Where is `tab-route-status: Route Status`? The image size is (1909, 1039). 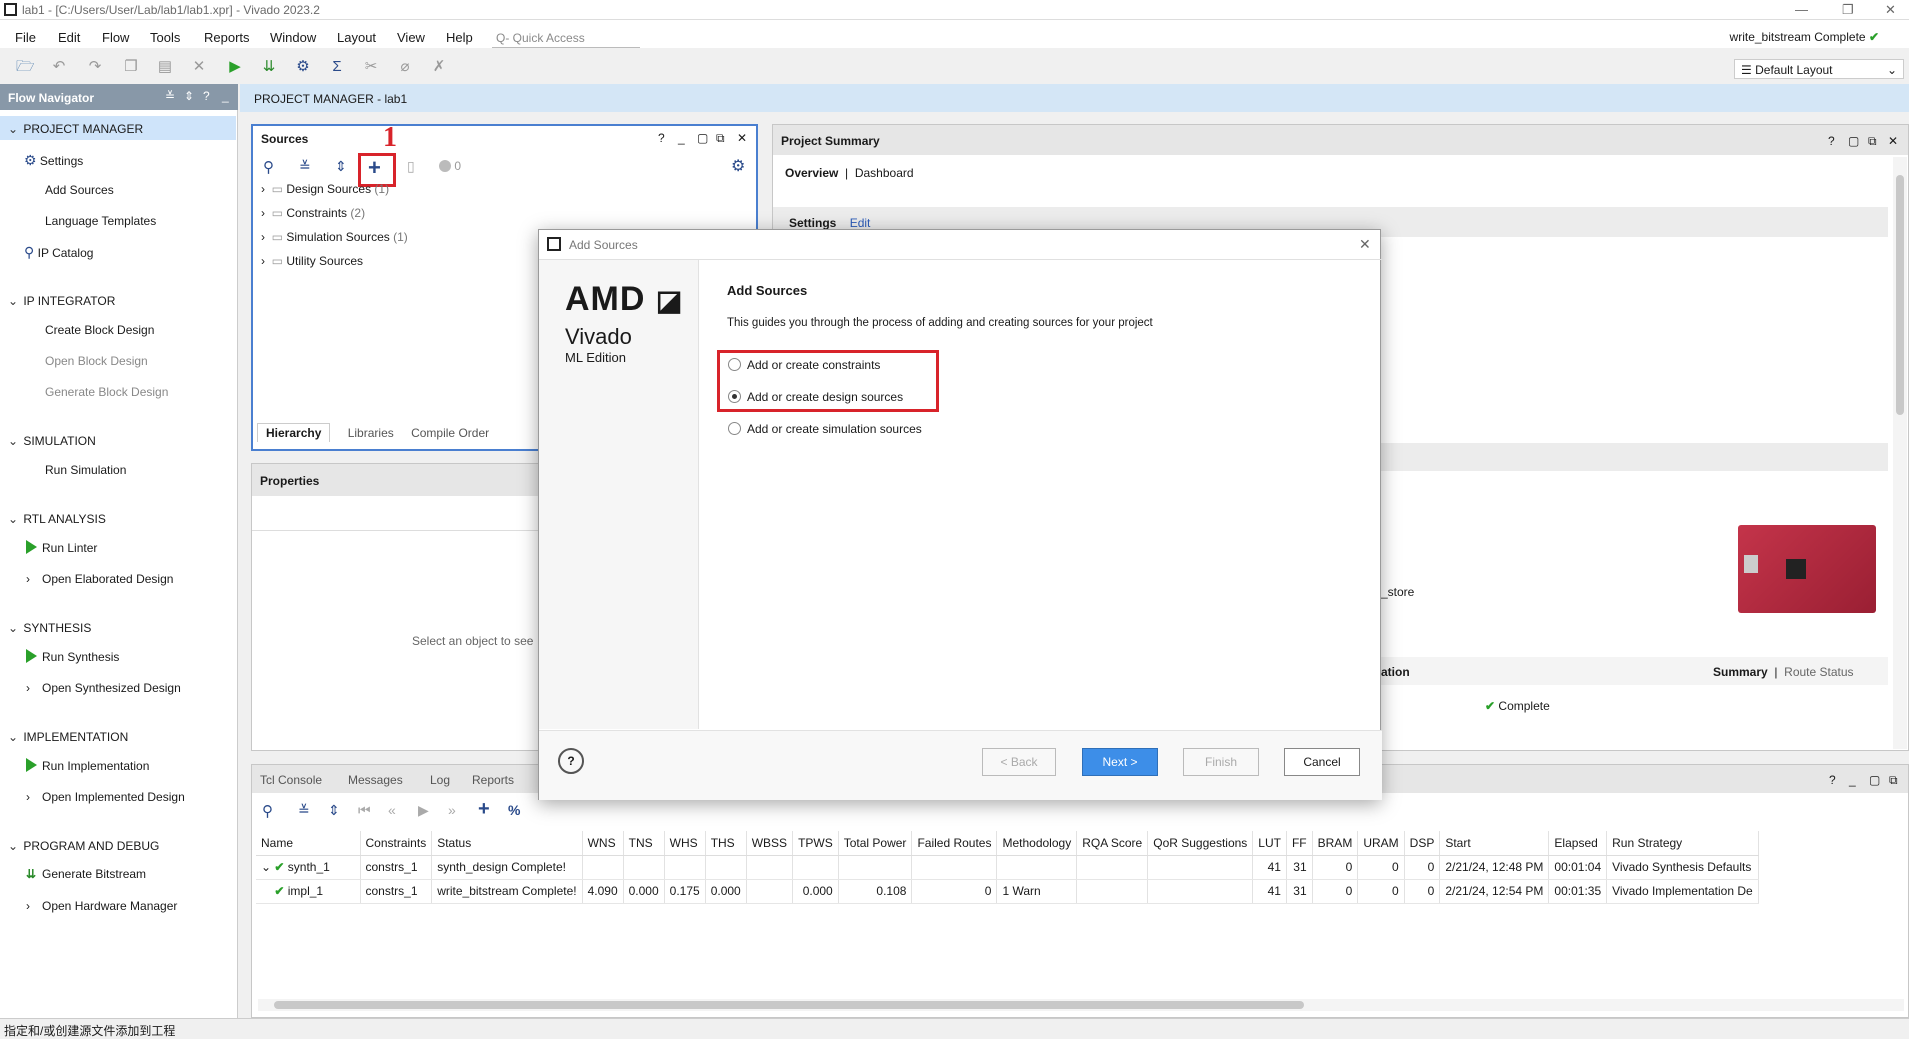 tab-route-status: Route Status is located at coordinates (1818, 672).